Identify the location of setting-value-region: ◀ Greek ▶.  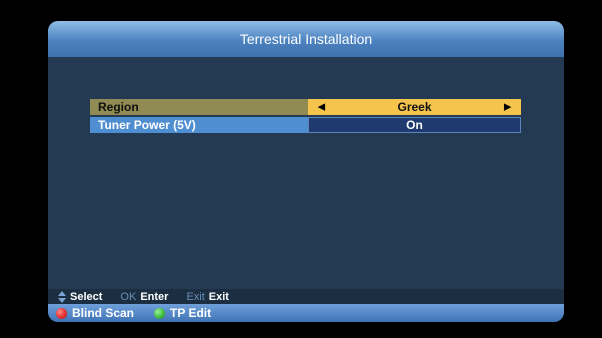
(414, 107).